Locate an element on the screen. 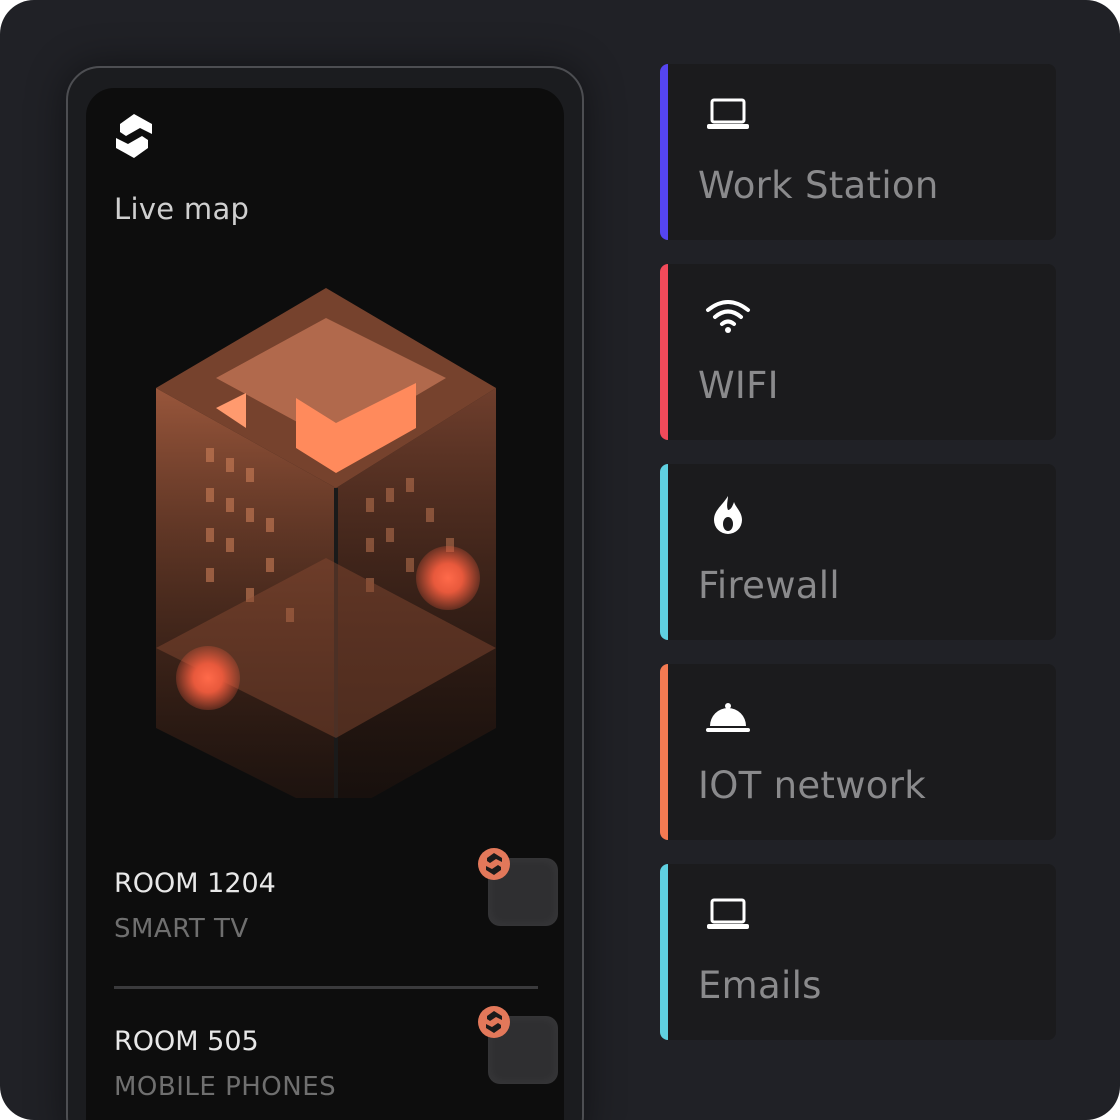 Image resolution: width=1120 pixels, height=1120 pixels. flame-icon is located at coordinates (728, 515).